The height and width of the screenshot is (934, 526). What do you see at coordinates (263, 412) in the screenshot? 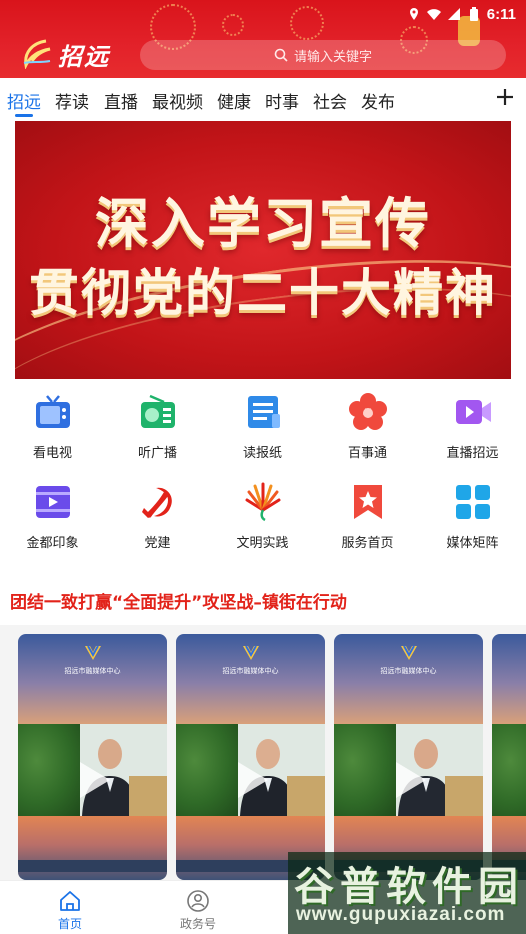
I see `newspaper-icon` at bounding box center [263, 412].